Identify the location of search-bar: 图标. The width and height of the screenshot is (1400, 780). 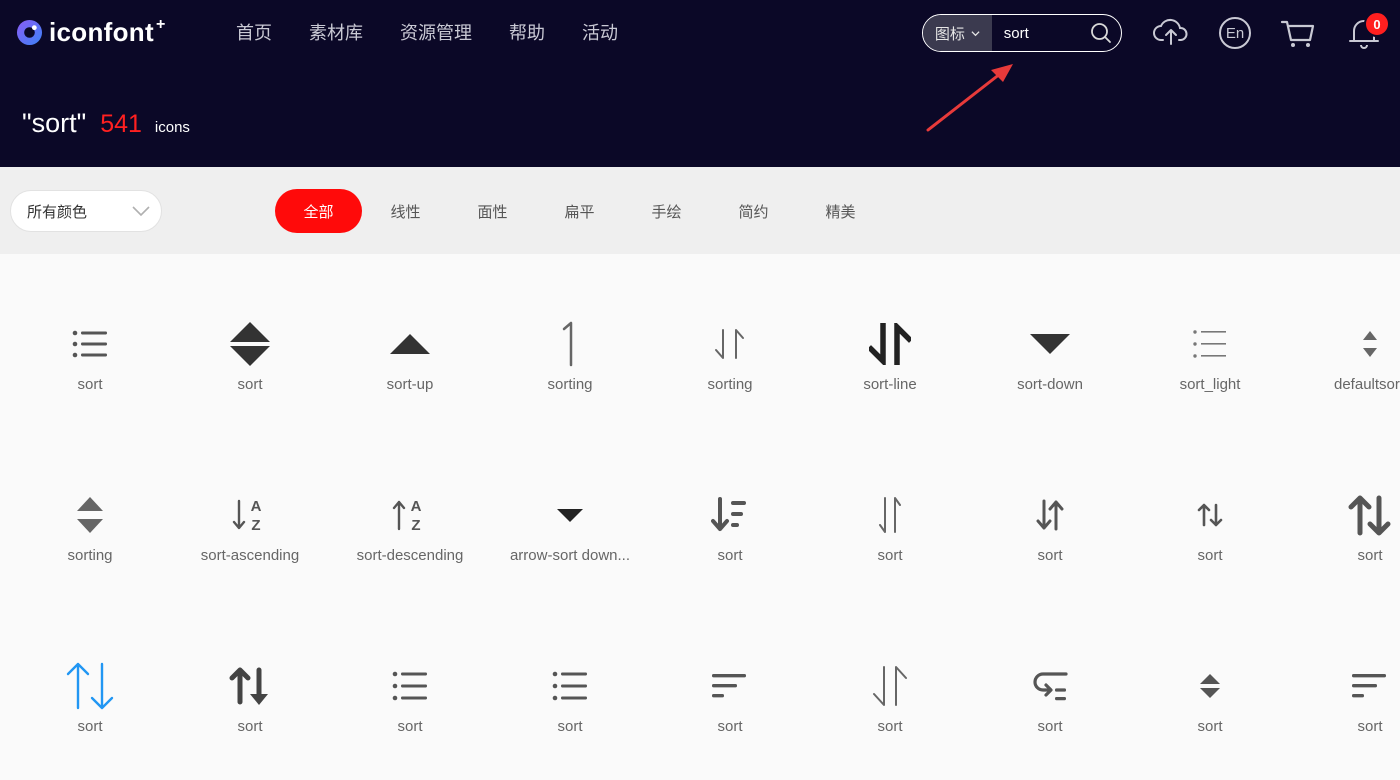
(1022, 33).